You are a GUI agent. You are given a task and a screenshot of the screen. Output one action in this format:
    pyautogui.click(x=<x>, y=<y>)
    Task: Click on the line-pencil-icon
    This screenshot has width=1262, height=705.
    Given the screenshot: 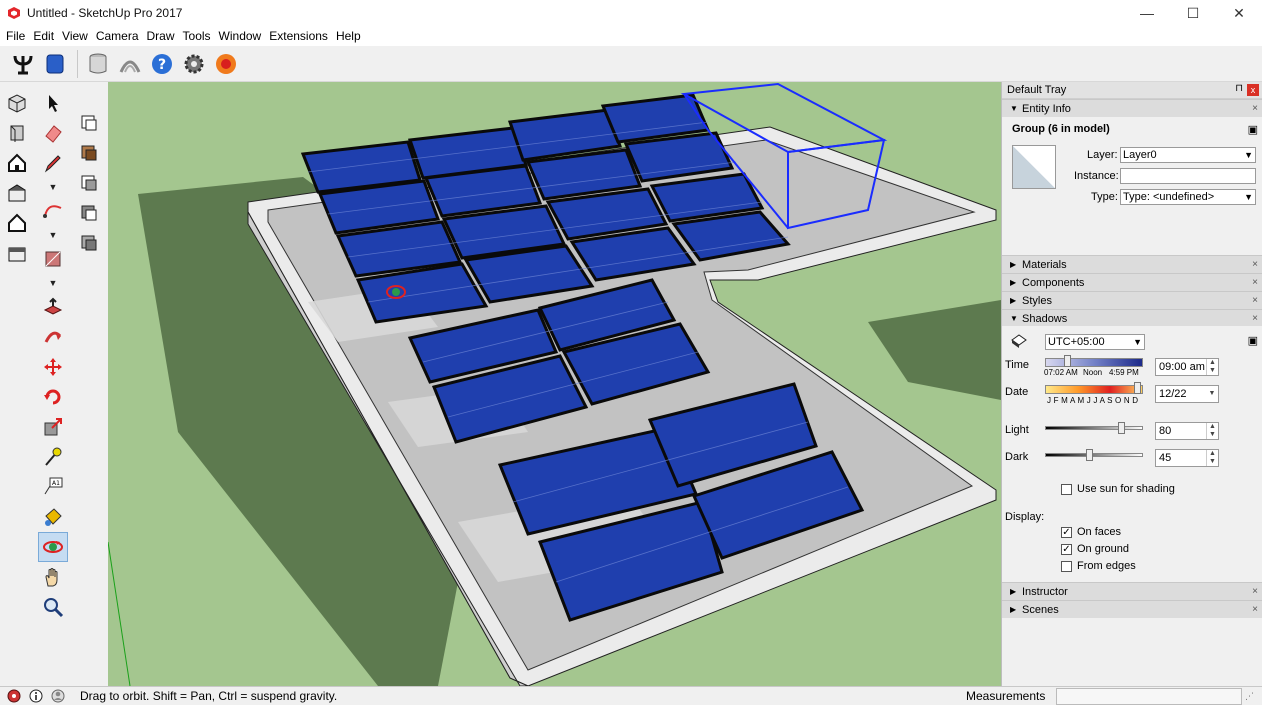 What is the action you would take?
    pyautogui.click(x=53, y=163)
    